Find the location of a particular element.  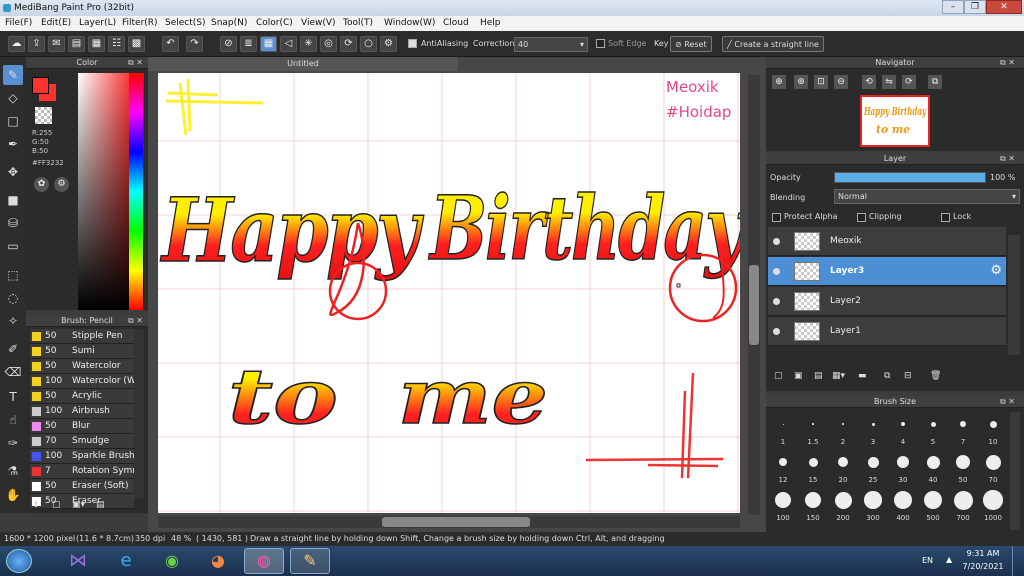

new-brush-icon: ▢ is located at coordinates (59, 506).